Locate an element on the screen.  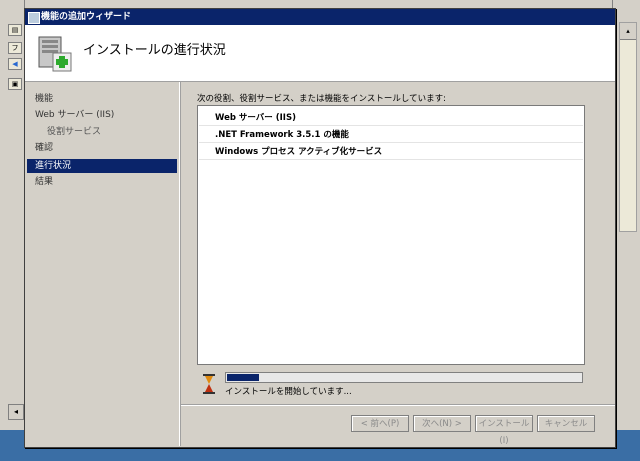
parent-scrollbar: ▴ is located at coordinates (628, 127).